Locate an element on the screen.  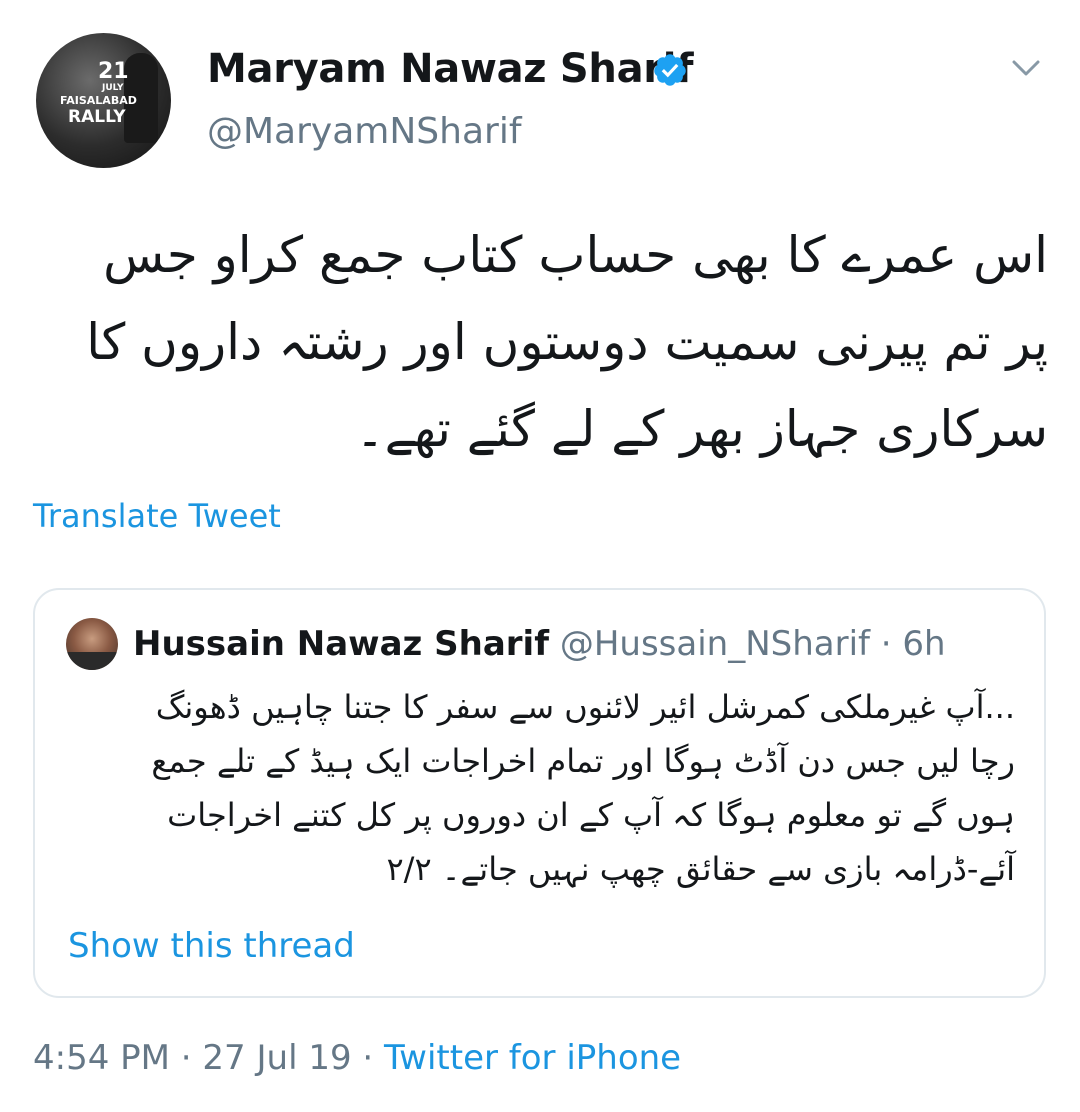
verified-badge-icon is located at coordinates (670, 70).